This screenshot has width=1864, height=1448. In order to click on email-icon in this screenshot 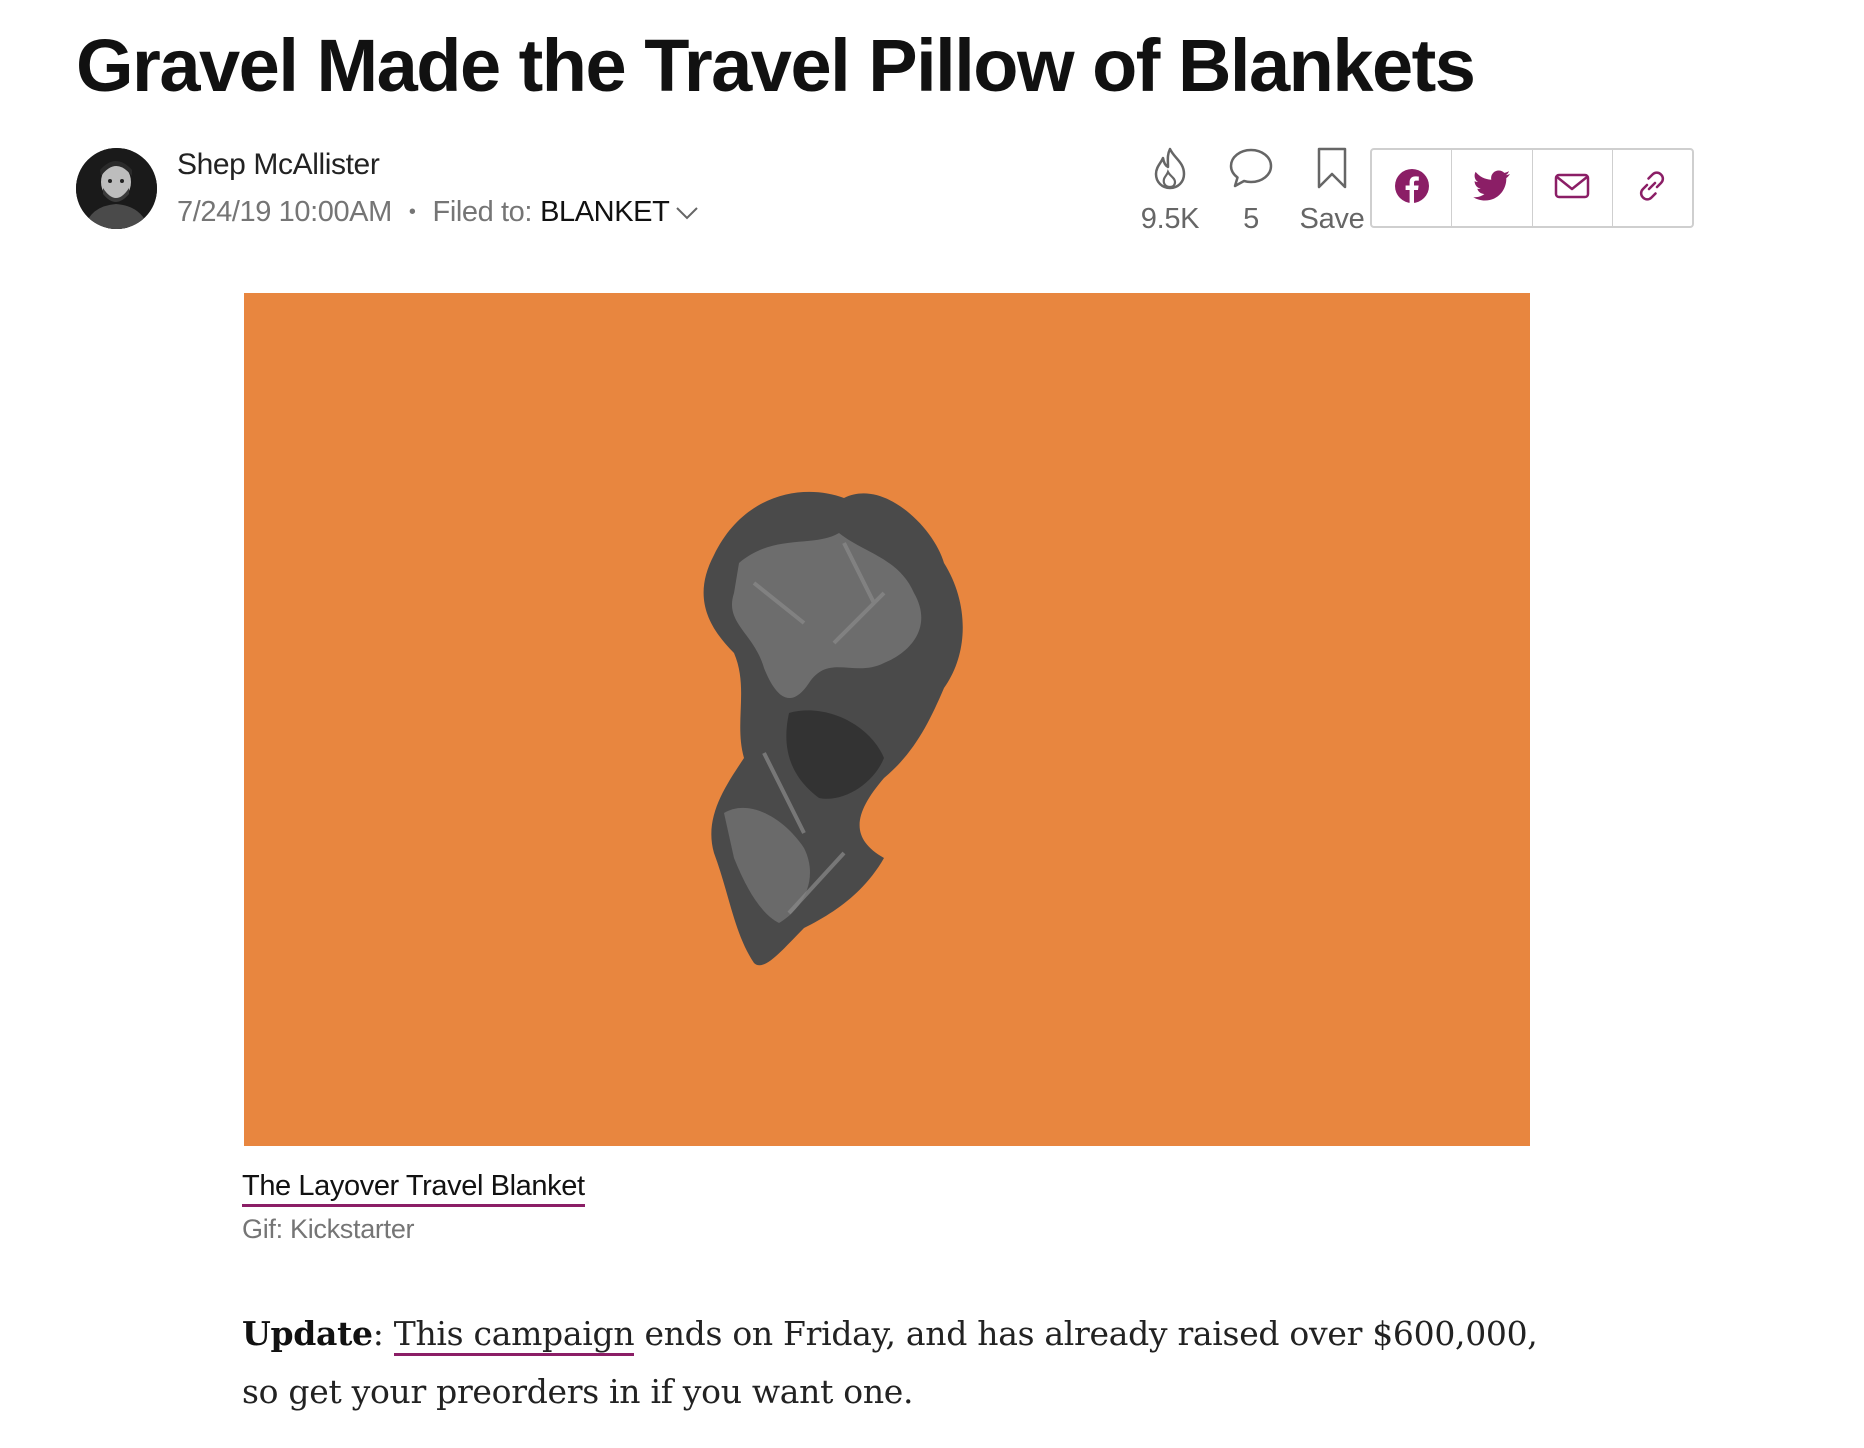, I will do `click(1572, 188)`.